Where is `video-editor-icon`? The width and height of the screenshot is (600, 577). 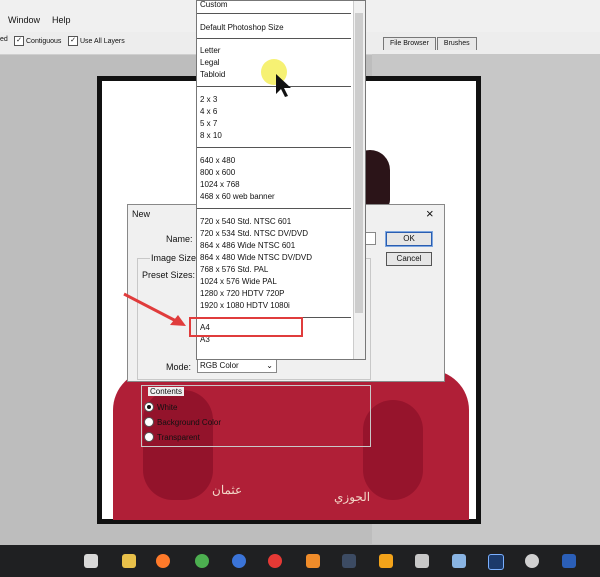
video-editor-icon is located at coordinates (349, 561).